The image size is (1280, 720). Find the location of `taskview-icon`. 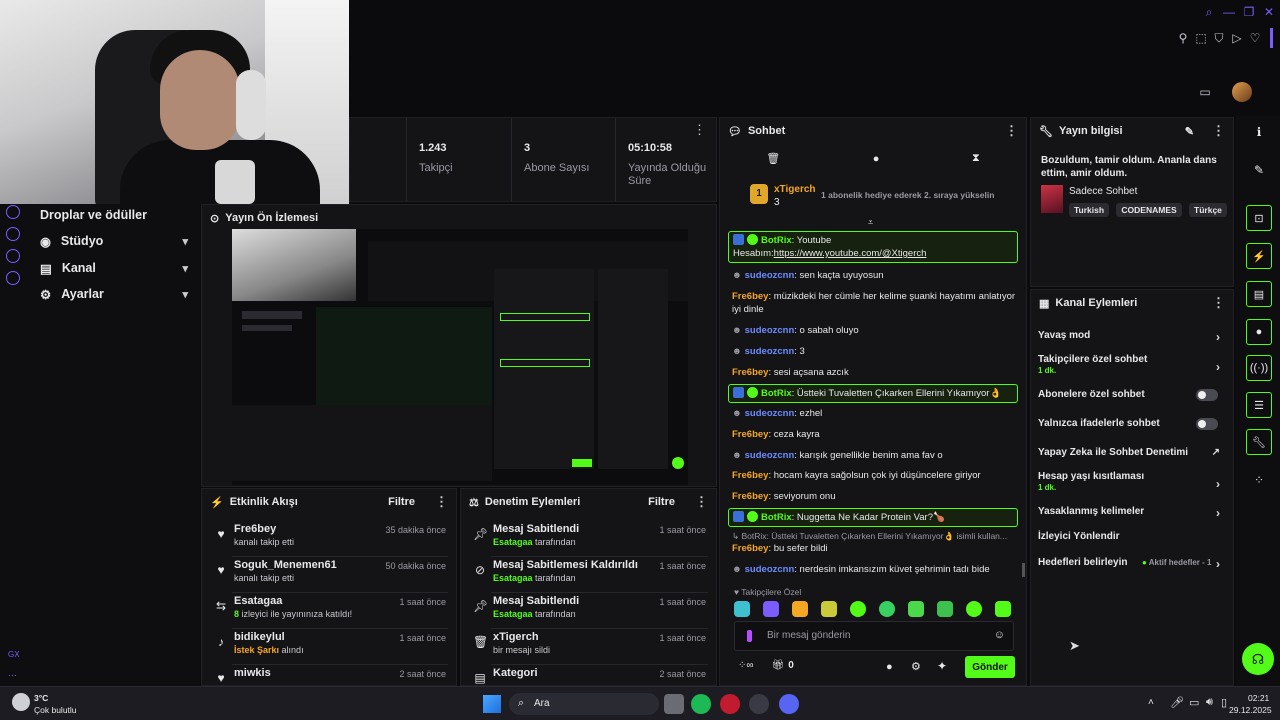

taskview-icon is located at coordinates (674, 704).